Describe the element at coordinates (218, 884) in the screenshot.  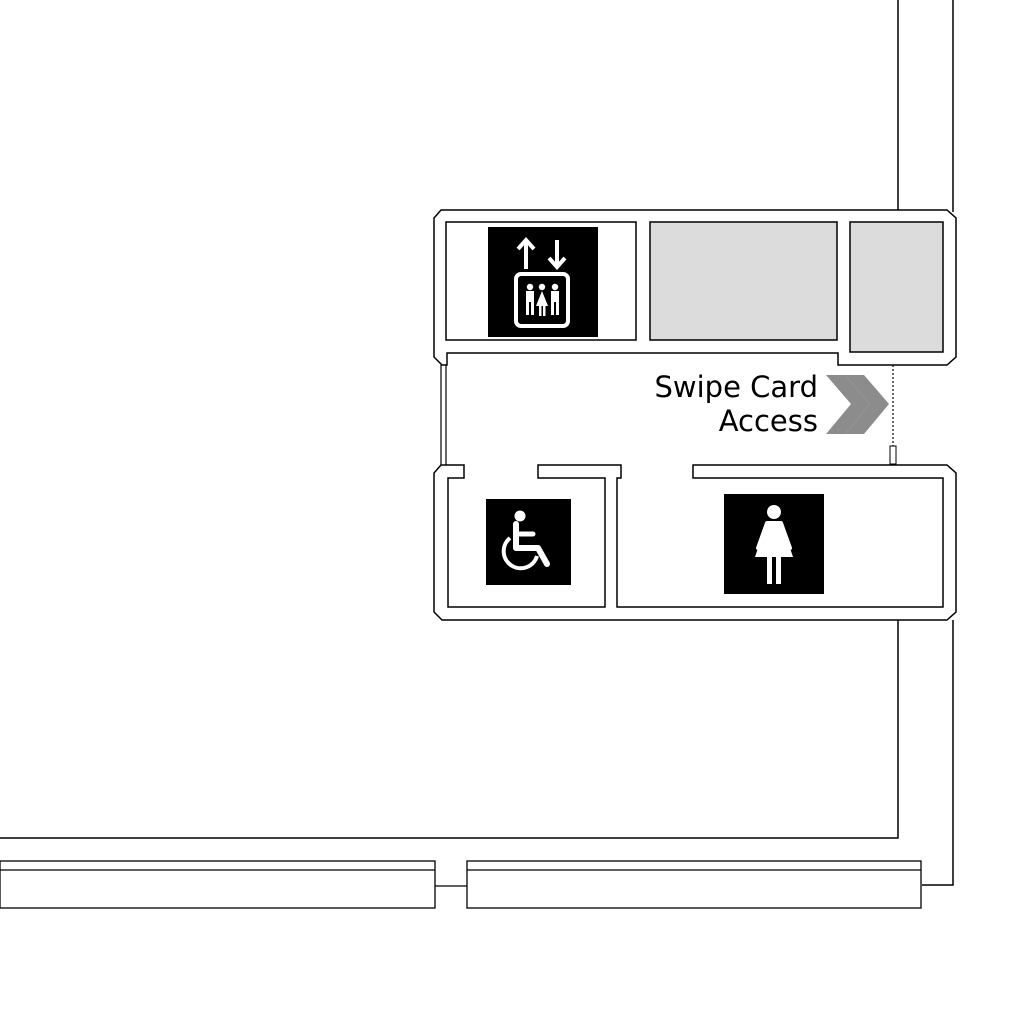
I see `window-strip-left` at that location.